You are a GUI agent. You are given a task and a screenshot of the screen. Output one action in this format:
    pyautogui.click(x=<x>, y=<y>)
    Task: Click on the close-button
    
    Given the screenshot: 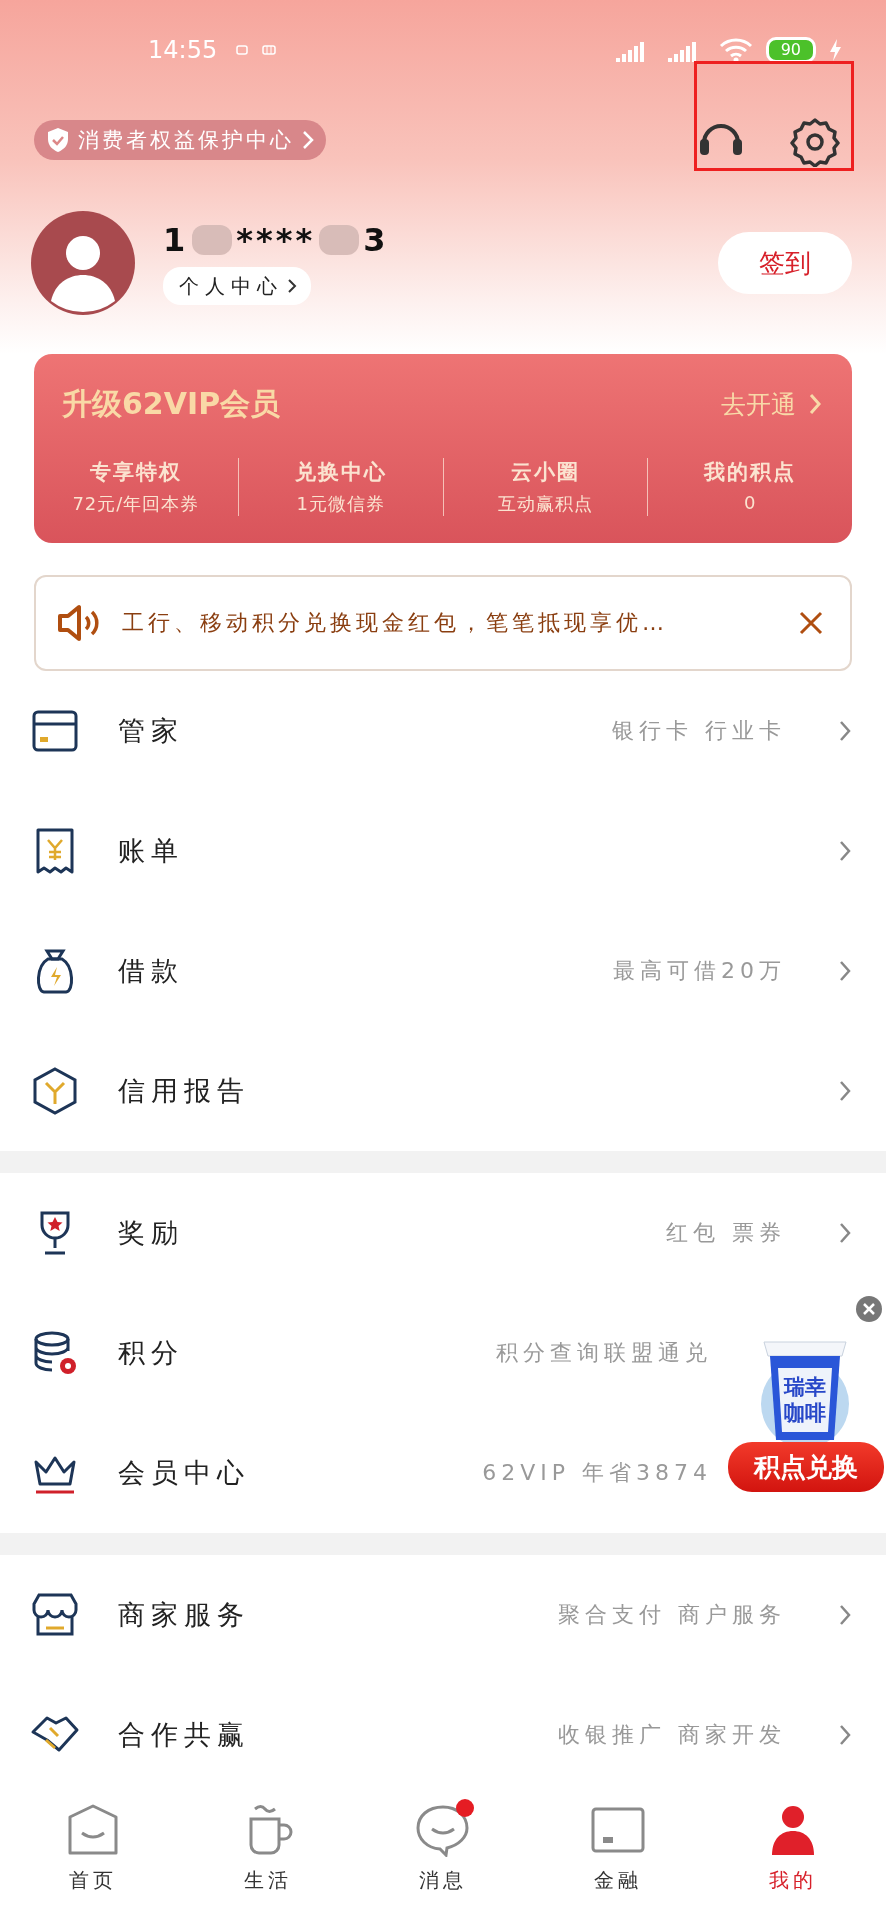 What is the action you would take?
    pyautogui.click(x=869, y=1309)
    